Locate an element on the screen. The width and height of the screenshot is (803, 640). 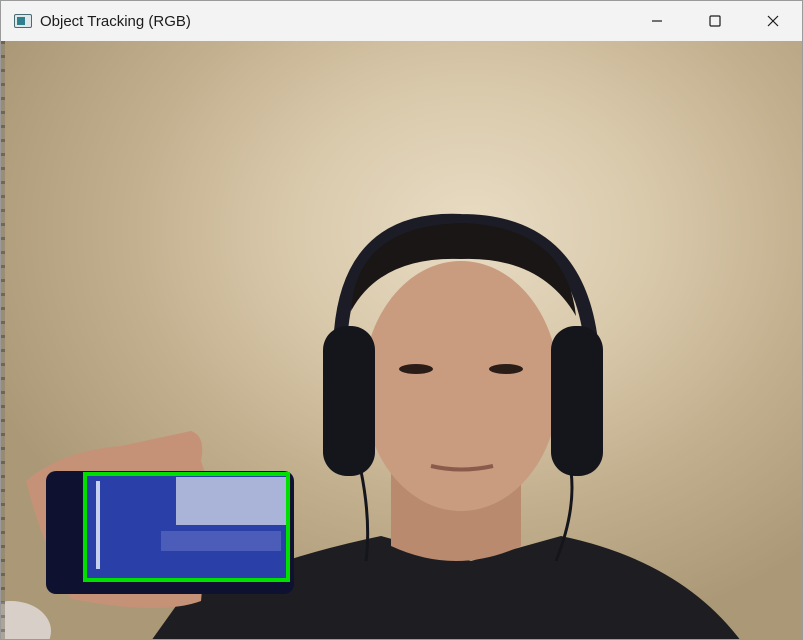
window-controls is located at coordinates (715, 21).